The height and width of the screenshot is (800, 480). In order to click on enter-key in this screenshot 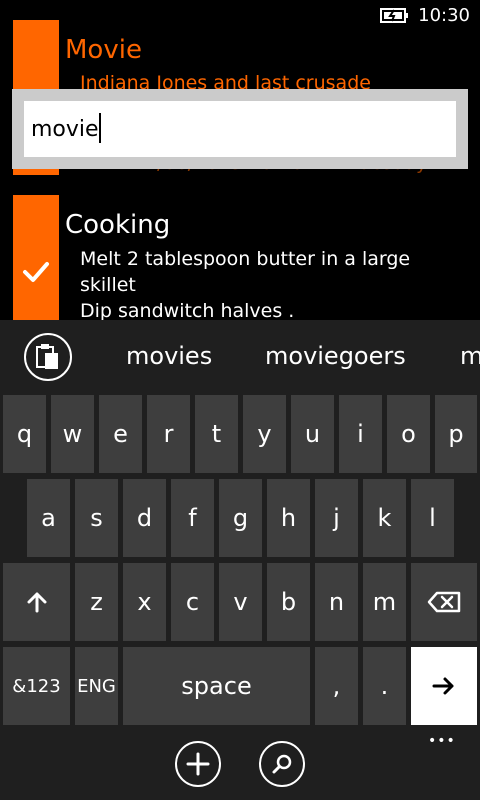, I will do `click(444, 686)`.